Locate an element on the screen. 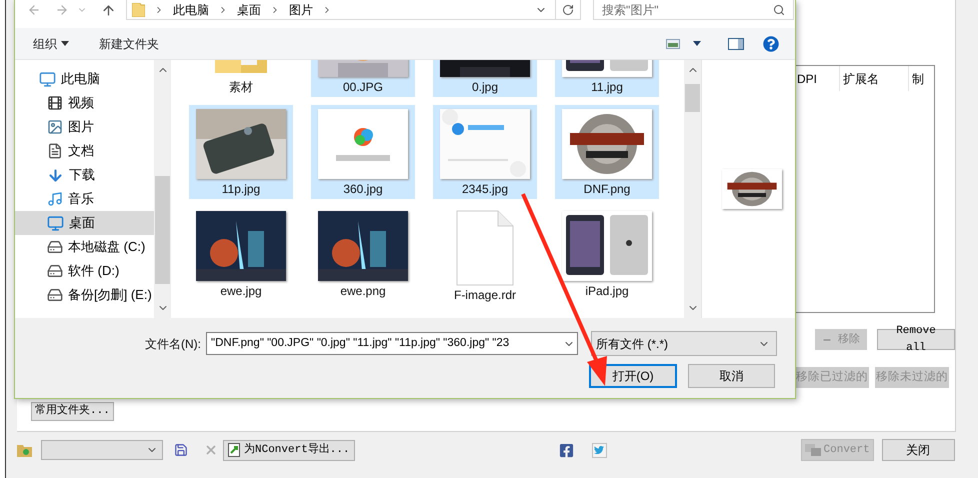 This screenshot has height=478, width=978. file-name-field: "DNF.png" "00.JPG" "0.jpg" "11.jpg" "11p.jpg" "360.jpg" "23 is located at coordinates (392, 343).